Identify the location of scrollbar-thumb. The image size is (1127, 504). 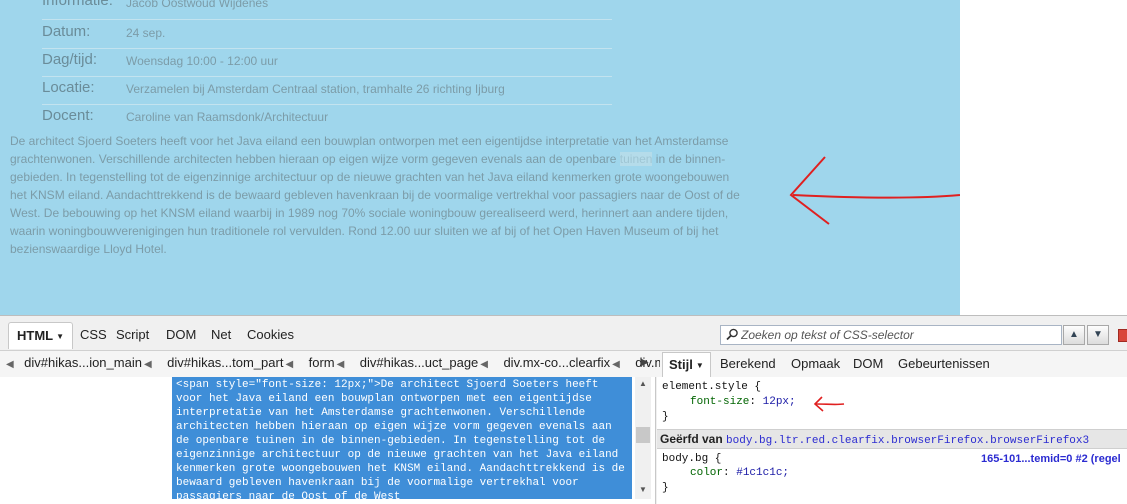
(643, 435).